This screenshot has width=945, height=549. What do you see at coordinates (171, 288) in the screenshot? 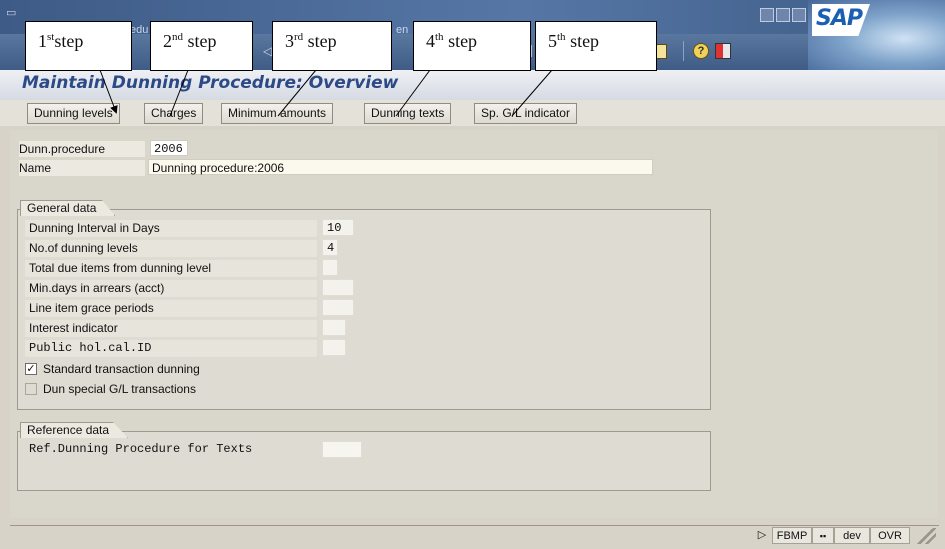
I see `min-days-arrears-label: Min.days in arrears (acct)` at bounding box center [171, 288].